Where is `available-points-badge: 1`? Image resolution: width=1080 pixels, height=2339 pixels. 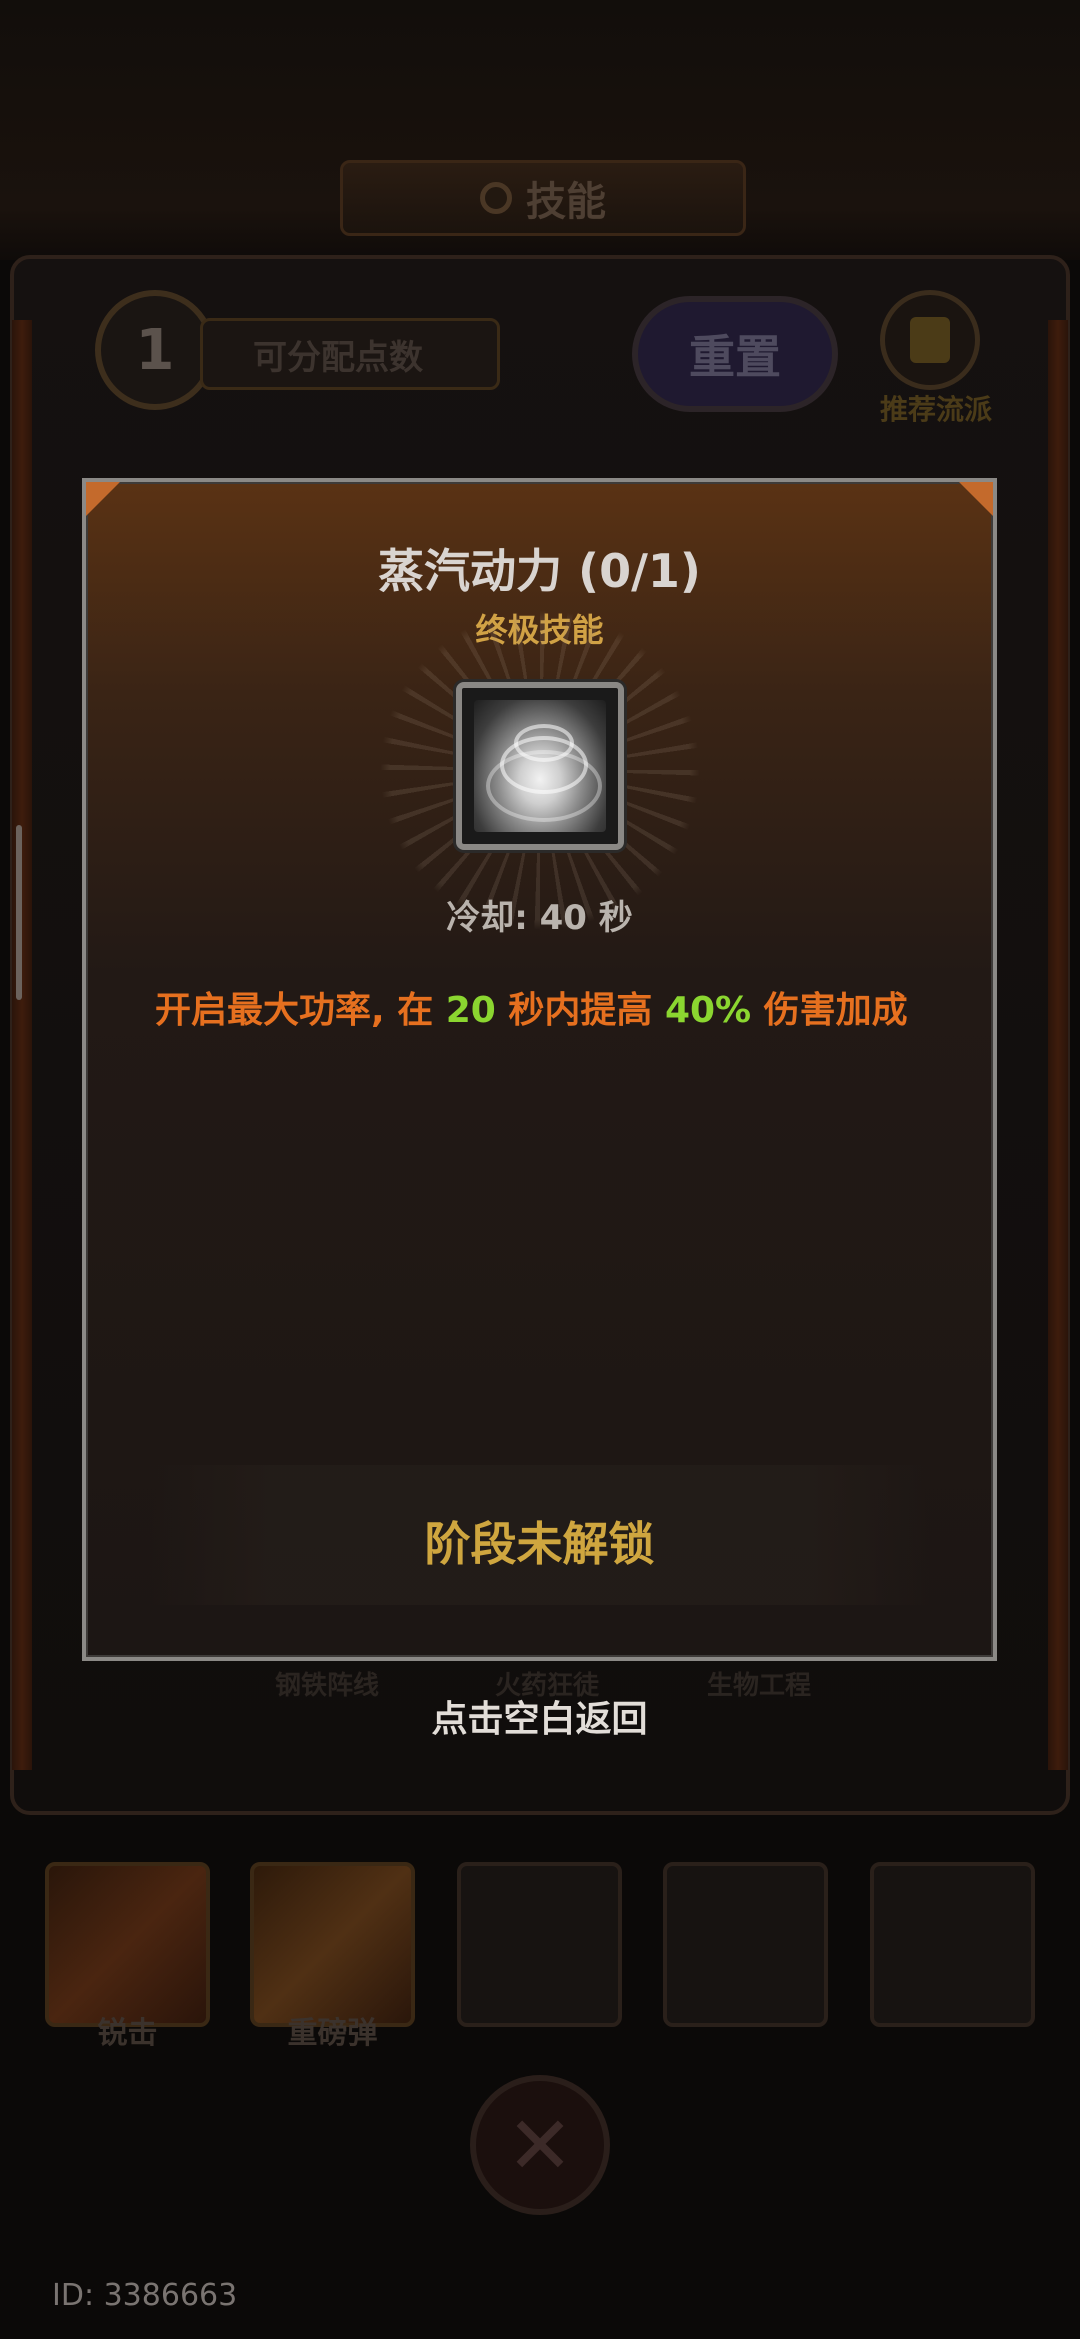
available-points-badge: 1 is located at coordinates (155, 350).